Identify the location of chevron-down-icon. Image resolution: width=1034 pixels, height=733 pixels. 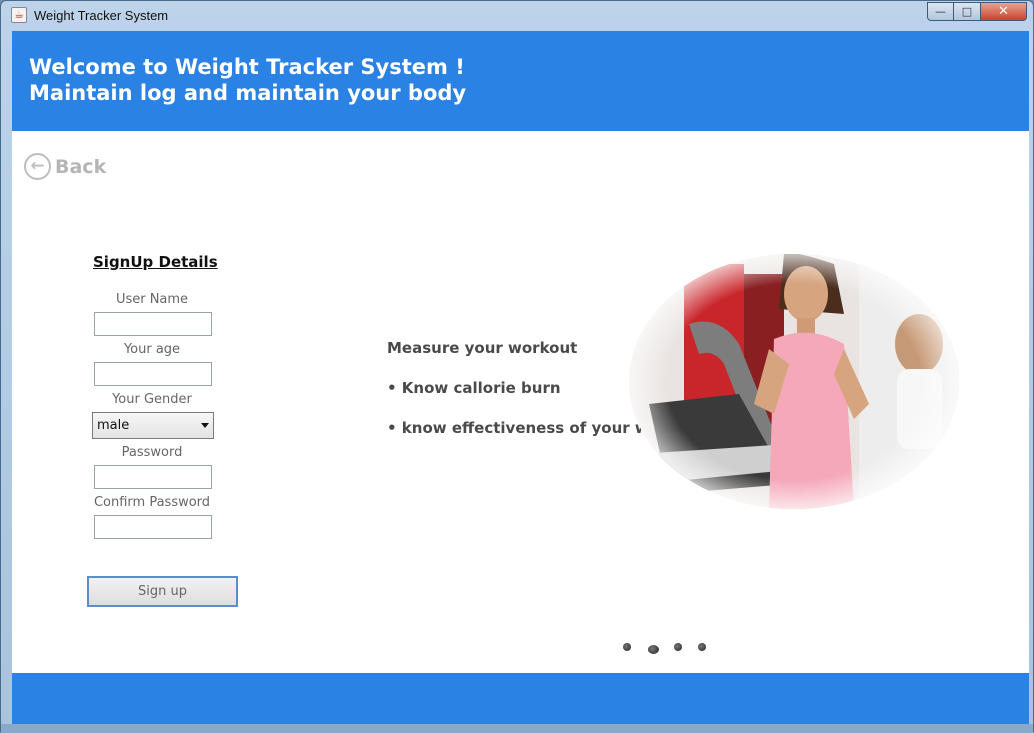
(205, 425).